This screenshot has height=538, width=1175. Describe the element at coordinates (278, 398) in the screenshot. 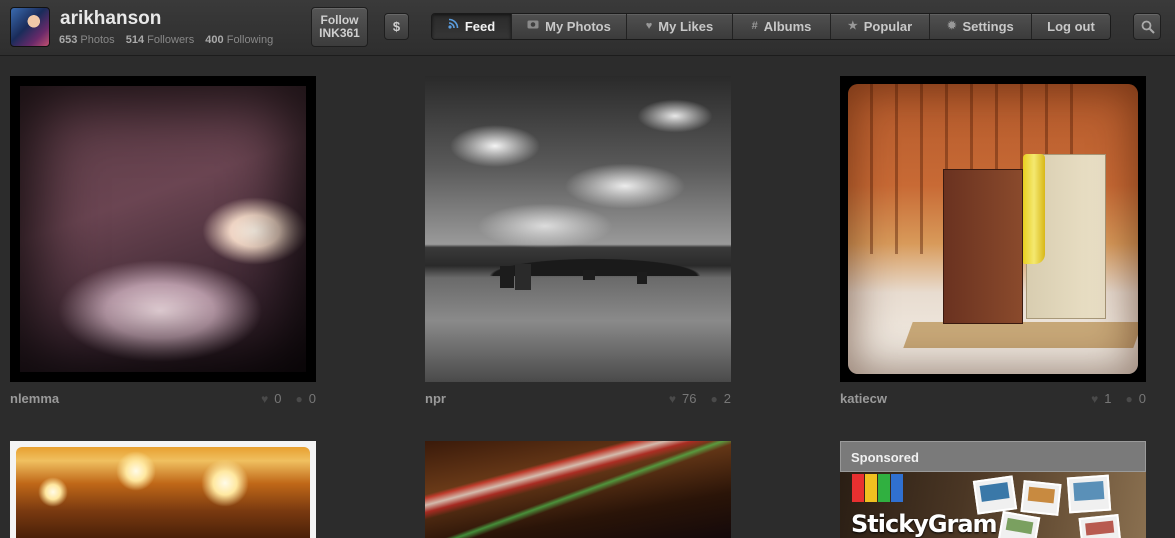

I see `like-count: 0` at that location.